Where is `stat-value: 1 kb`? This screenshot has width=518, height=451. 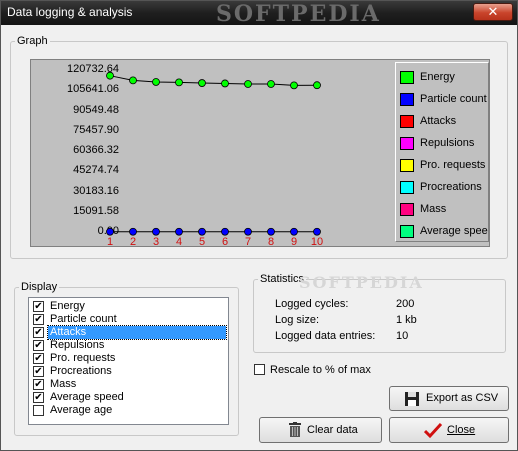 stat-value: 1 kb is located at coordinates (406, 320).